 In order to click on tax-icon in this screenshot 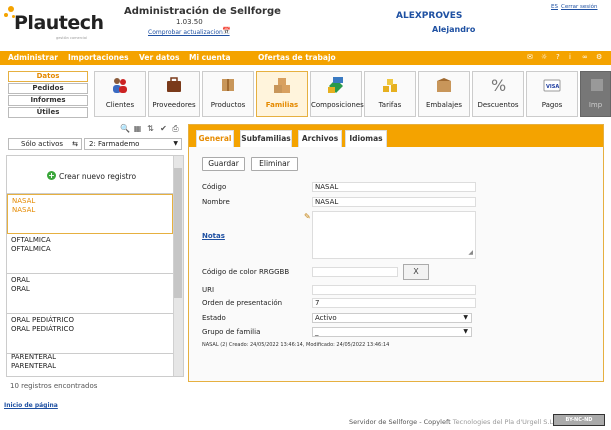, I will do `click(596, 85)`.